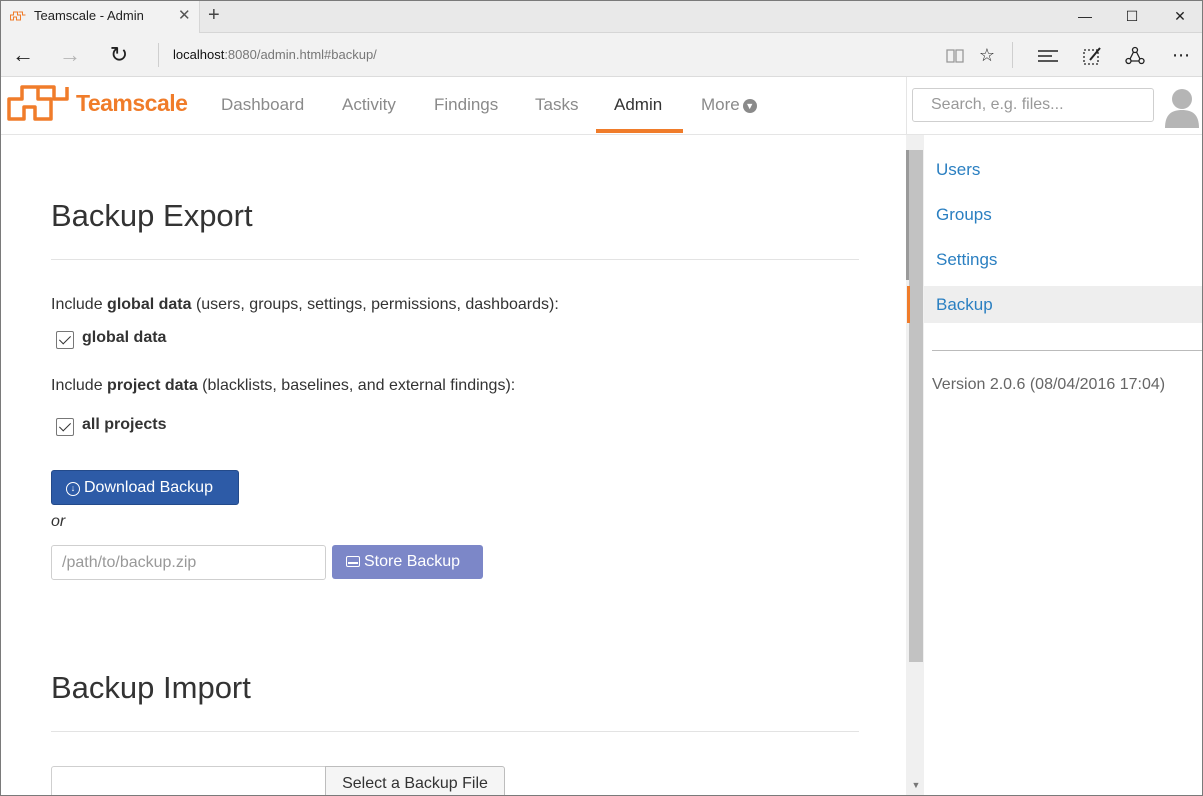  What do you see at coordinates (70, 54) in the screenshot?
I see `forward-icon: →` at bounding box center [70, 54].